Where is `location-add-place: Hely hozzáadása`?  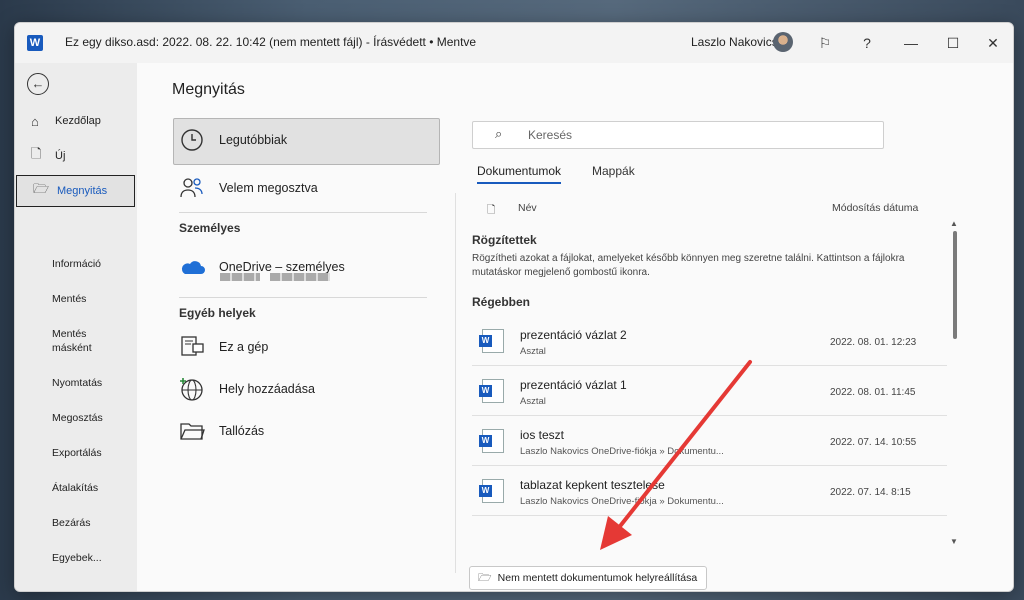
location-add-place: Hely hozzáadása is located at coordinates (247, 389).